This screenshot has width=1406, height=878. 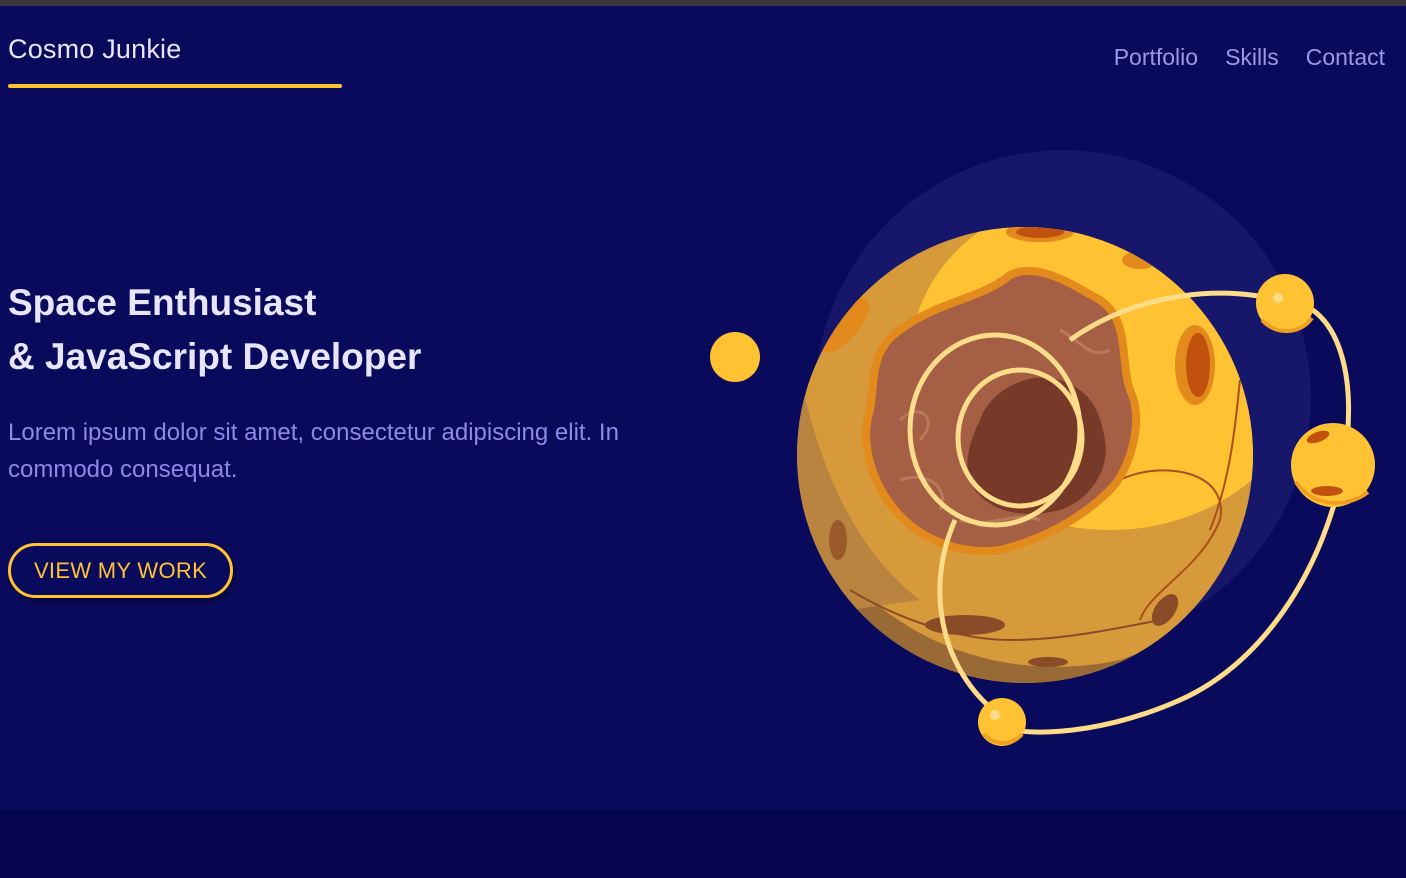 What do you see at coordinates (215, 356) in the screenshot?
I see `hero-title-line-2: & JavaScript Developer` at bounding box center [215, 356].